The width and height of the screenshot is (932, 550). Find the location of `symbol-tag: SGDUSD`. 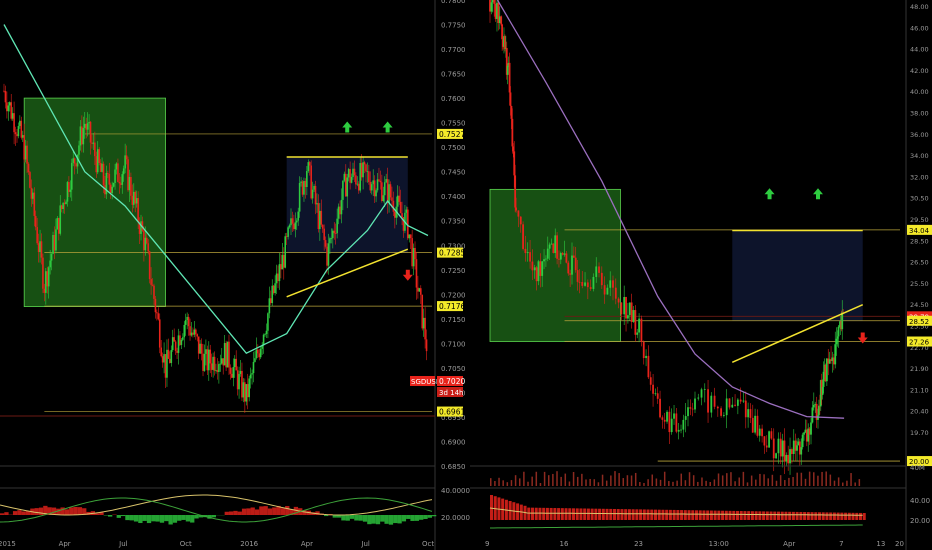

symbol-tag: SGDUSD is located at coordinates (425, 381).